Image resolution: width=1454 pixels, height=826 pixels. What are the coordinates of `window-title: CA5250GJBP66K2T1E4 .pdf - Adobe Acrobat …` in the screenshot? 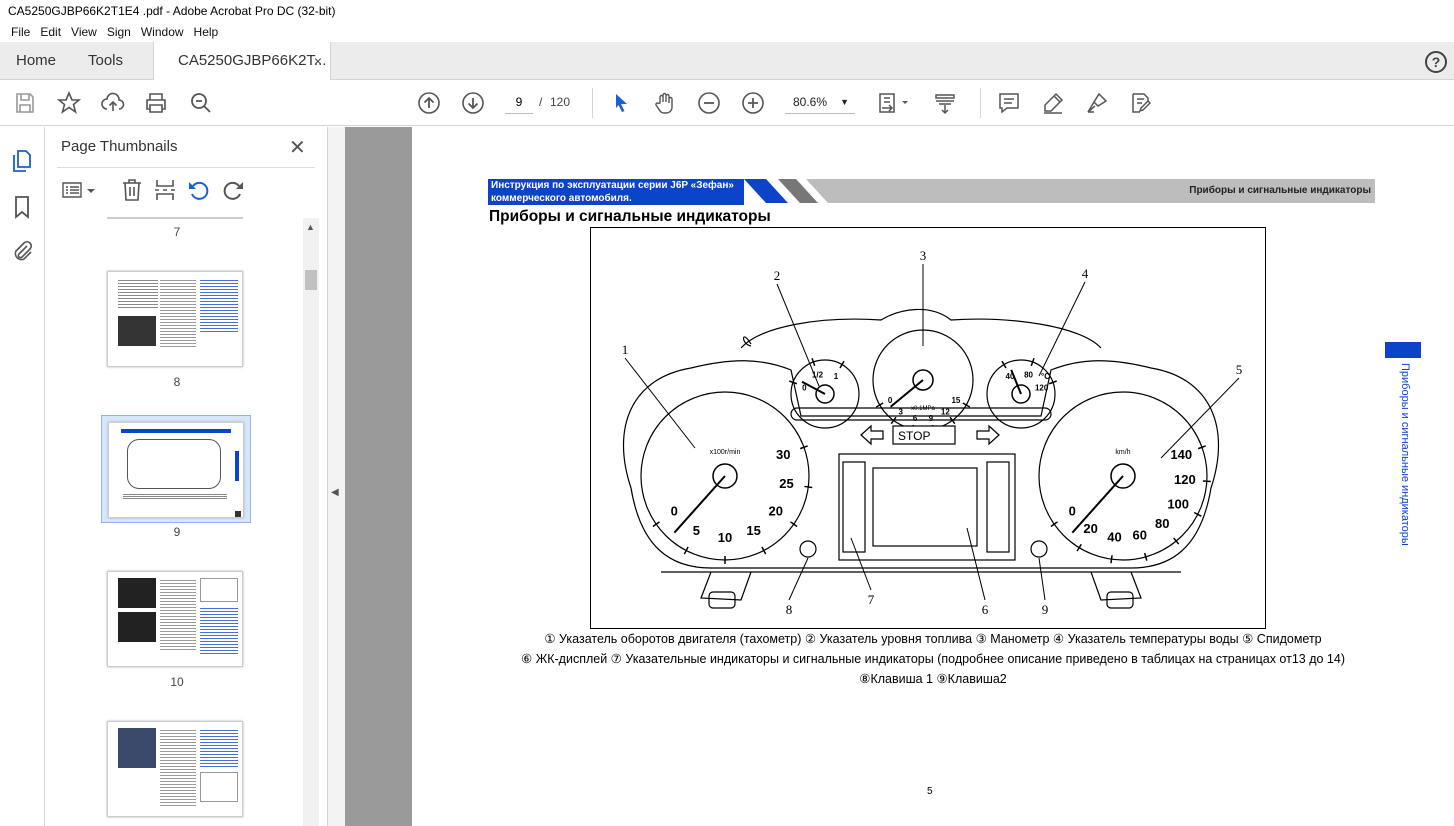 It's located at (727, 11).